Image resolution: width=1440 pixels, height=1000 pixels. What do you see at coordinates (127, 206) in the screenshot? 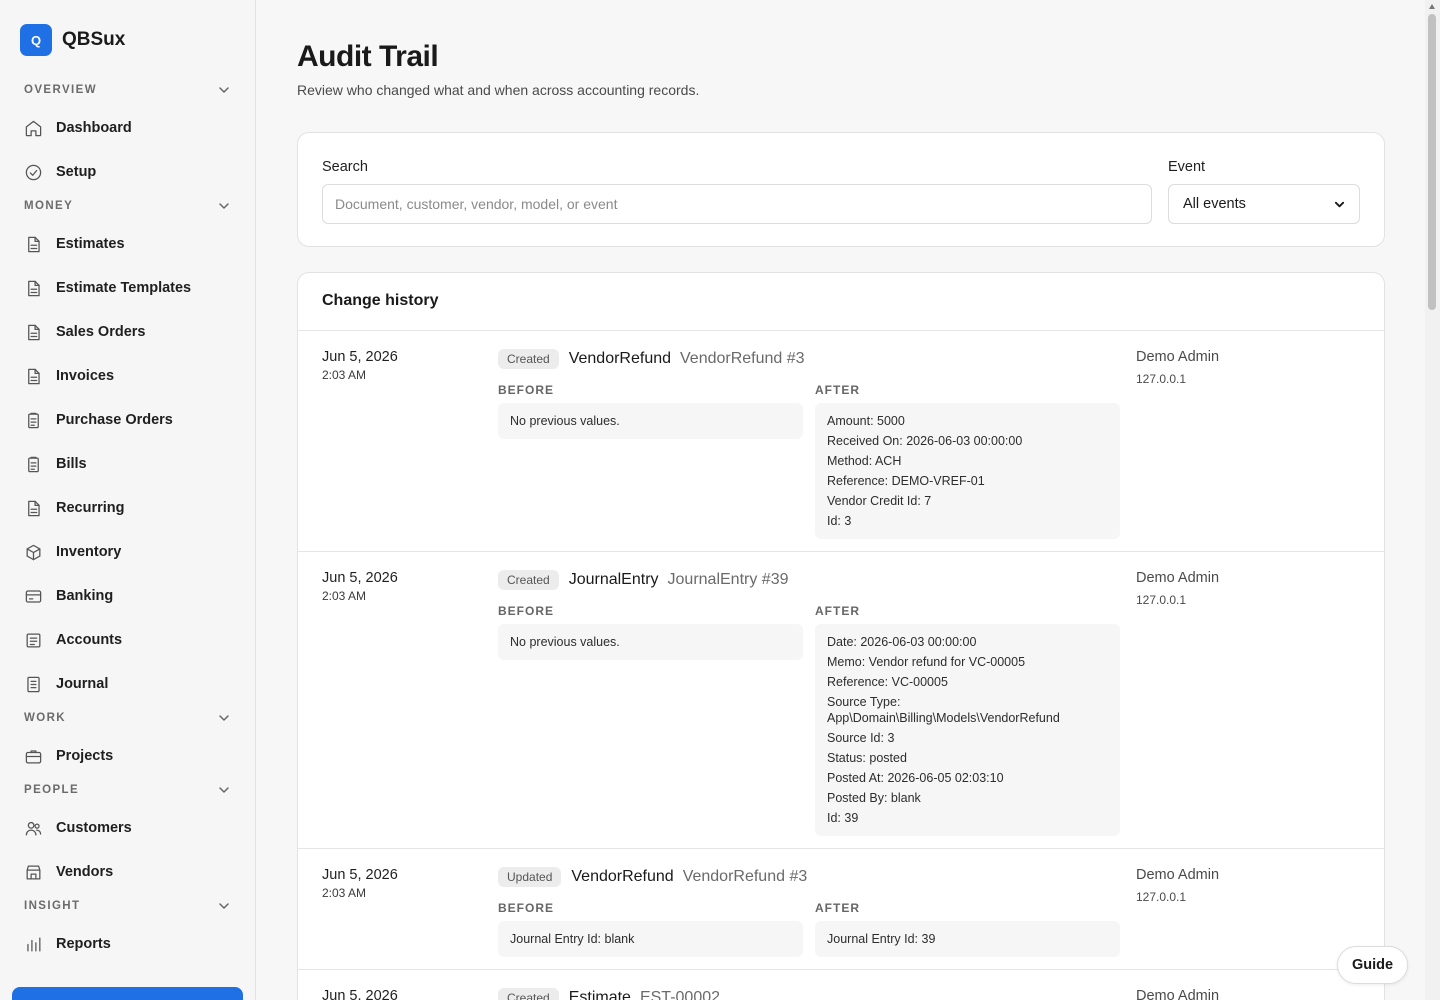
I see `section-money: MONEY` at bounding box center [127, 206].